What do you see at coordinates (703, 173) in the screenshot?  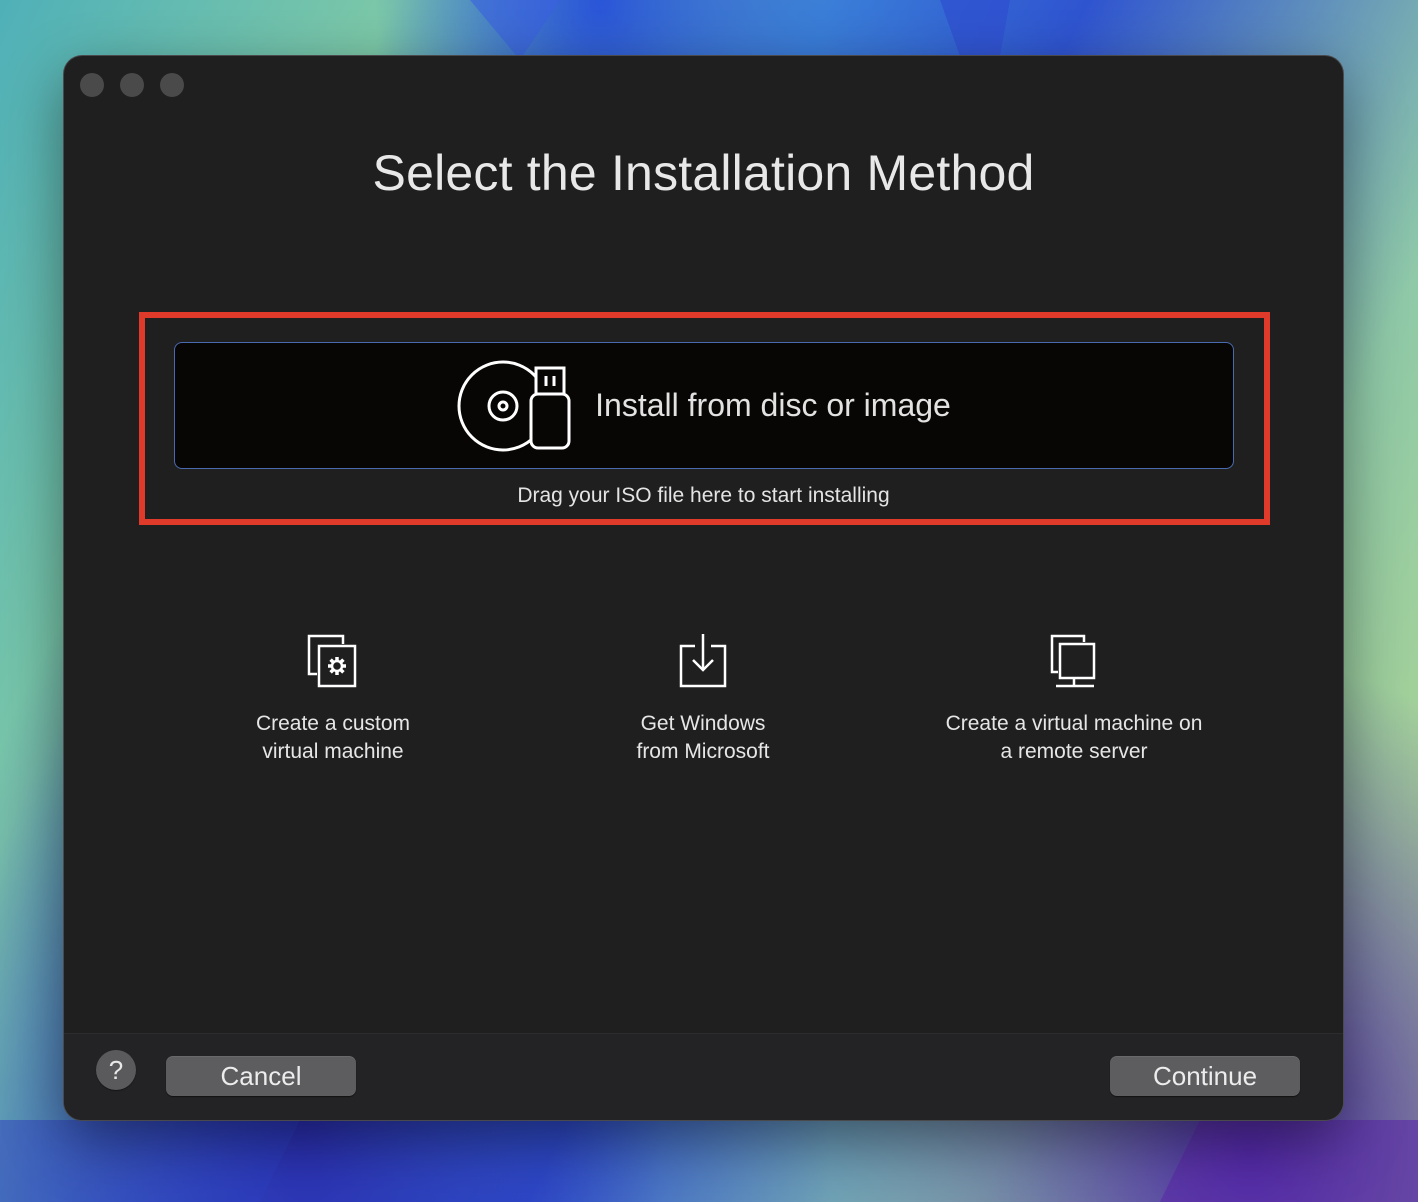 I see `page-title: Select the Installation Method` at bounding box center [703, 173].